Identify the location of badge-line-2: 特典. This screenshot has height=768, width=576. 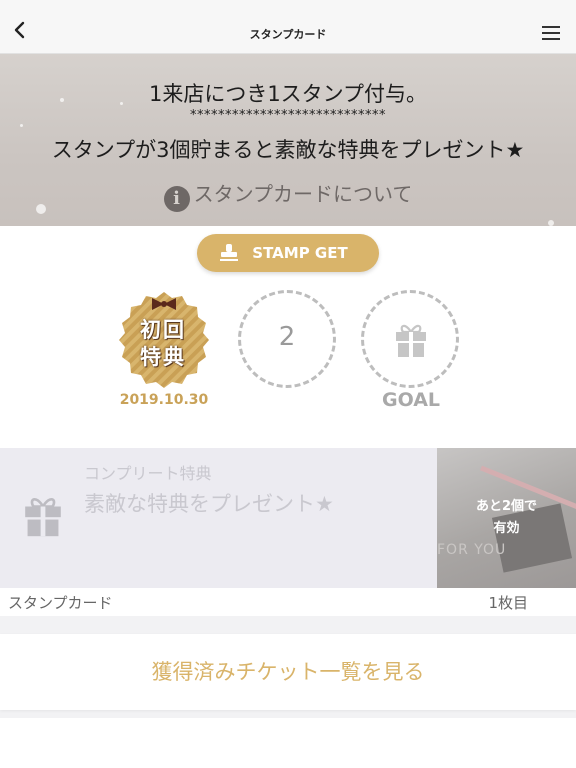
(163, 356).